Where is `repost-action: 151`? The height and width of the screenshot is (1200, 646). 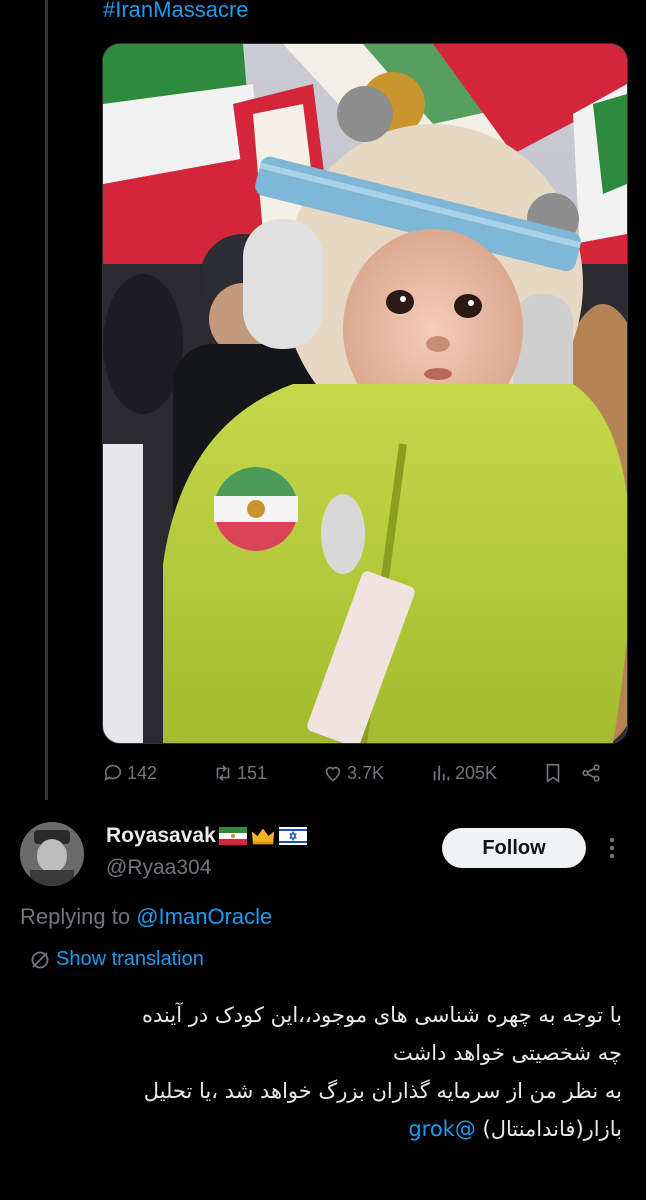 repost-action: 151 is located at coordinates (267, 773).